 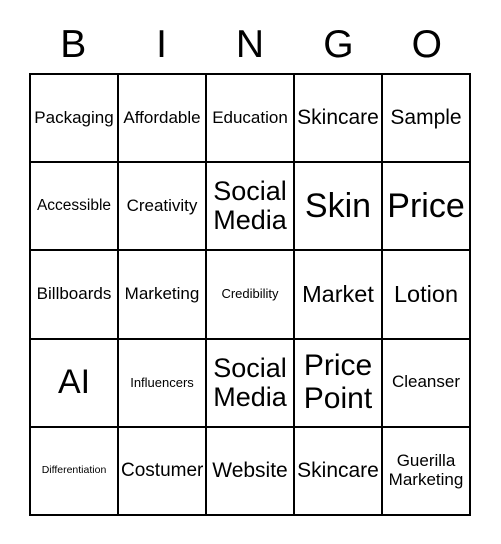 I want to click on bingo-cell-label: Price Point, so click(x=338, y=382).